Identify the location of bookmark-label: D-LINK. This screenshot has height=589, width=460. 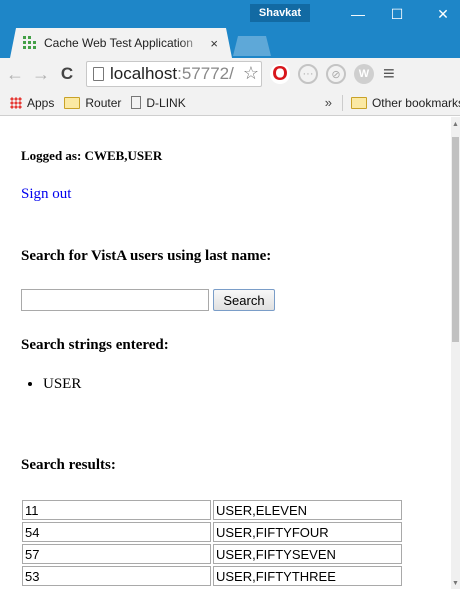
(166, 102).